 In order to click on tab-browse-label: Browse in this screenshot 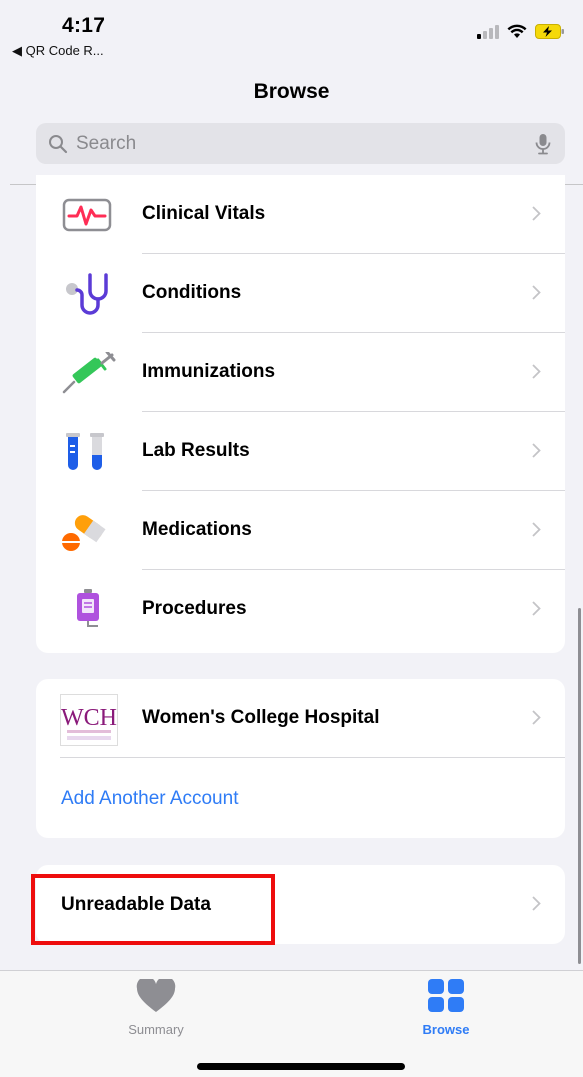, I will do `click(446, 1029)`.